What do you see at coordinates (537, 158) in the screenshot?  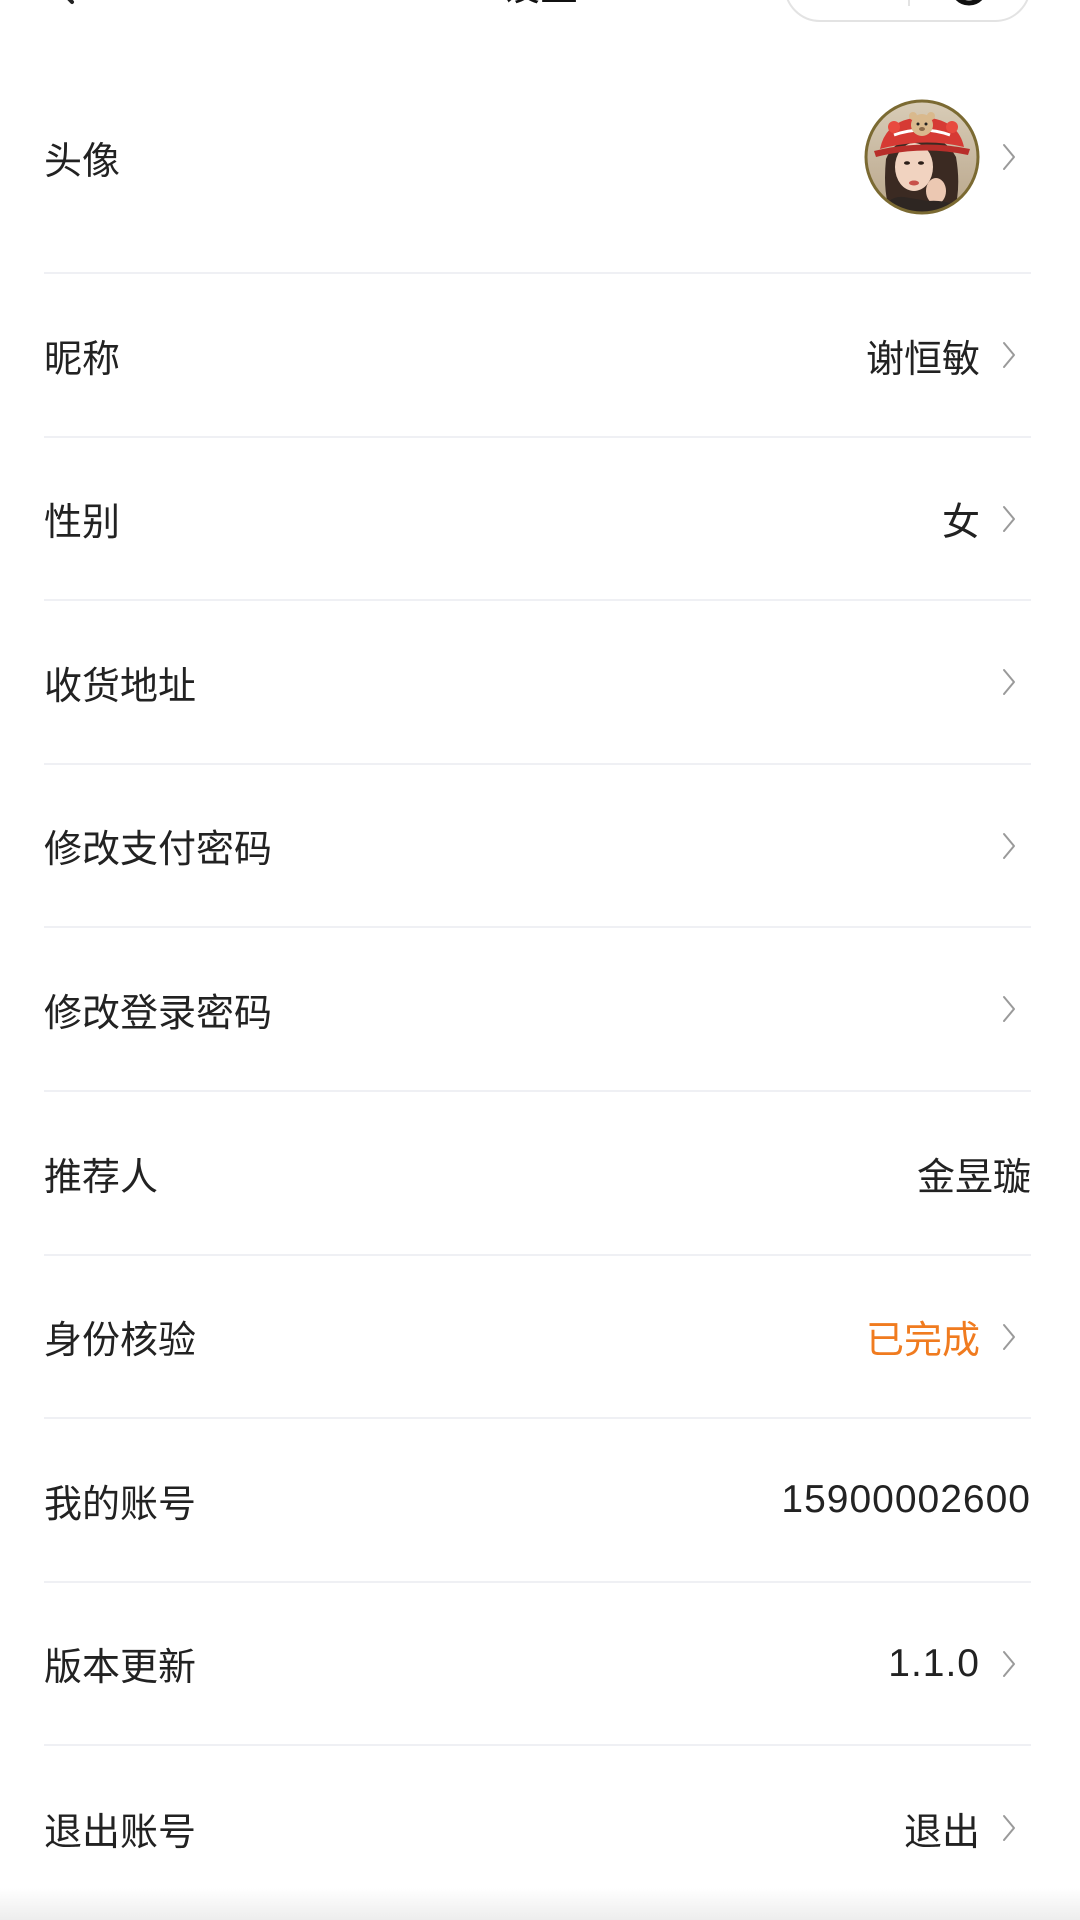 I see `row-avatar: 头像` at bounding box center [537, 158].